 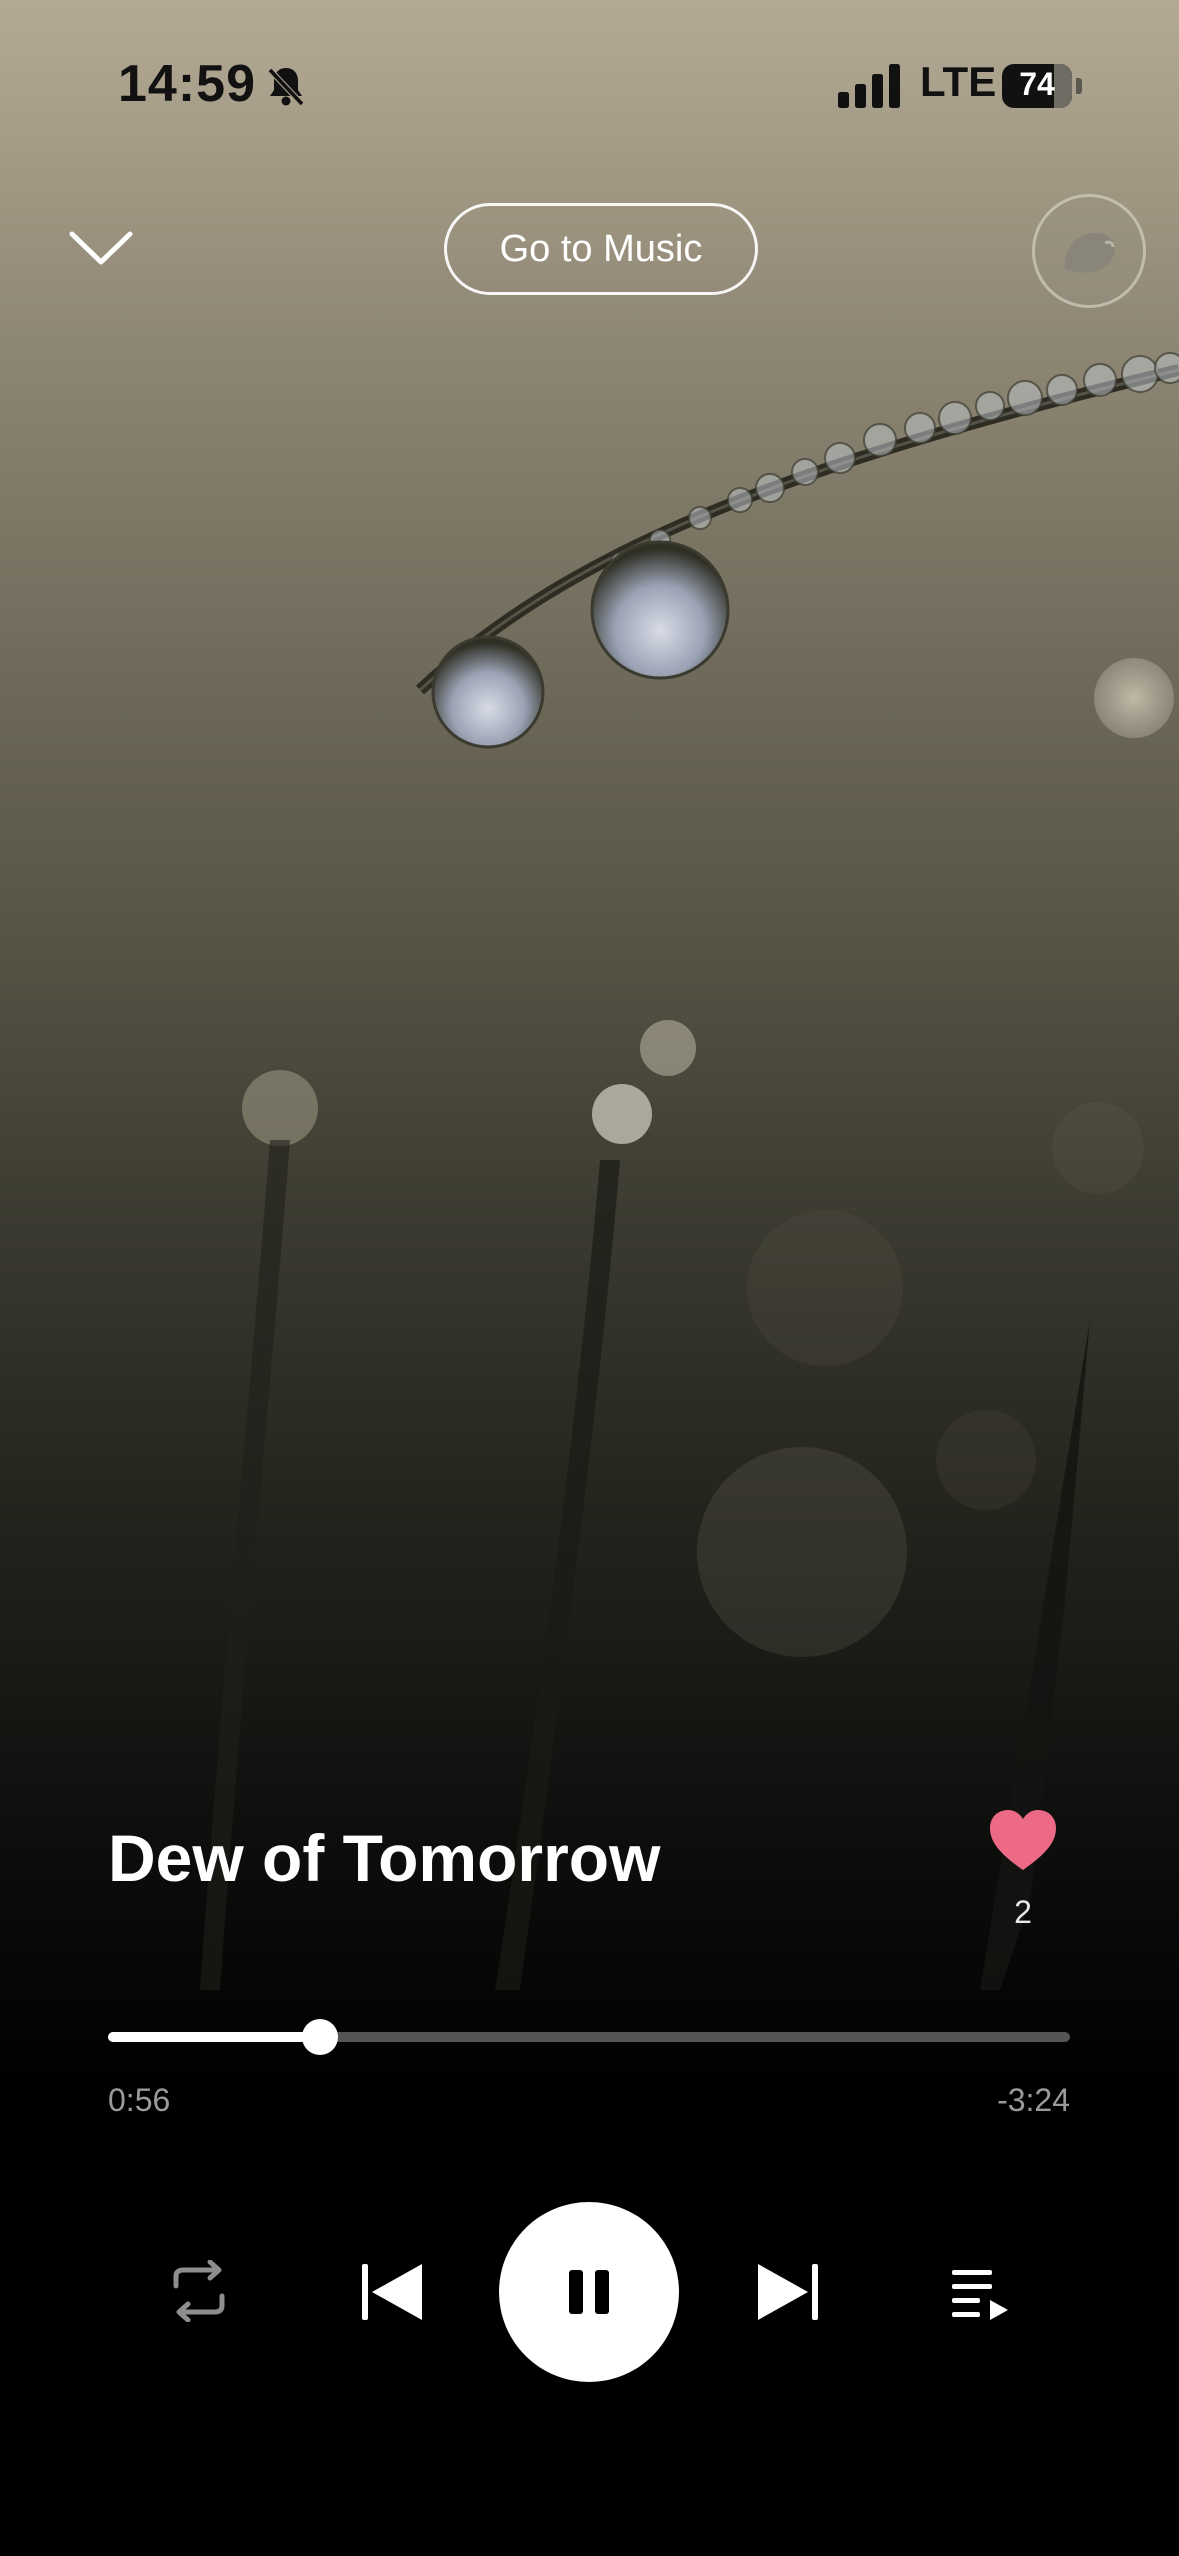 I want to click on battery-level: 74, so click(x=1037, y=84).